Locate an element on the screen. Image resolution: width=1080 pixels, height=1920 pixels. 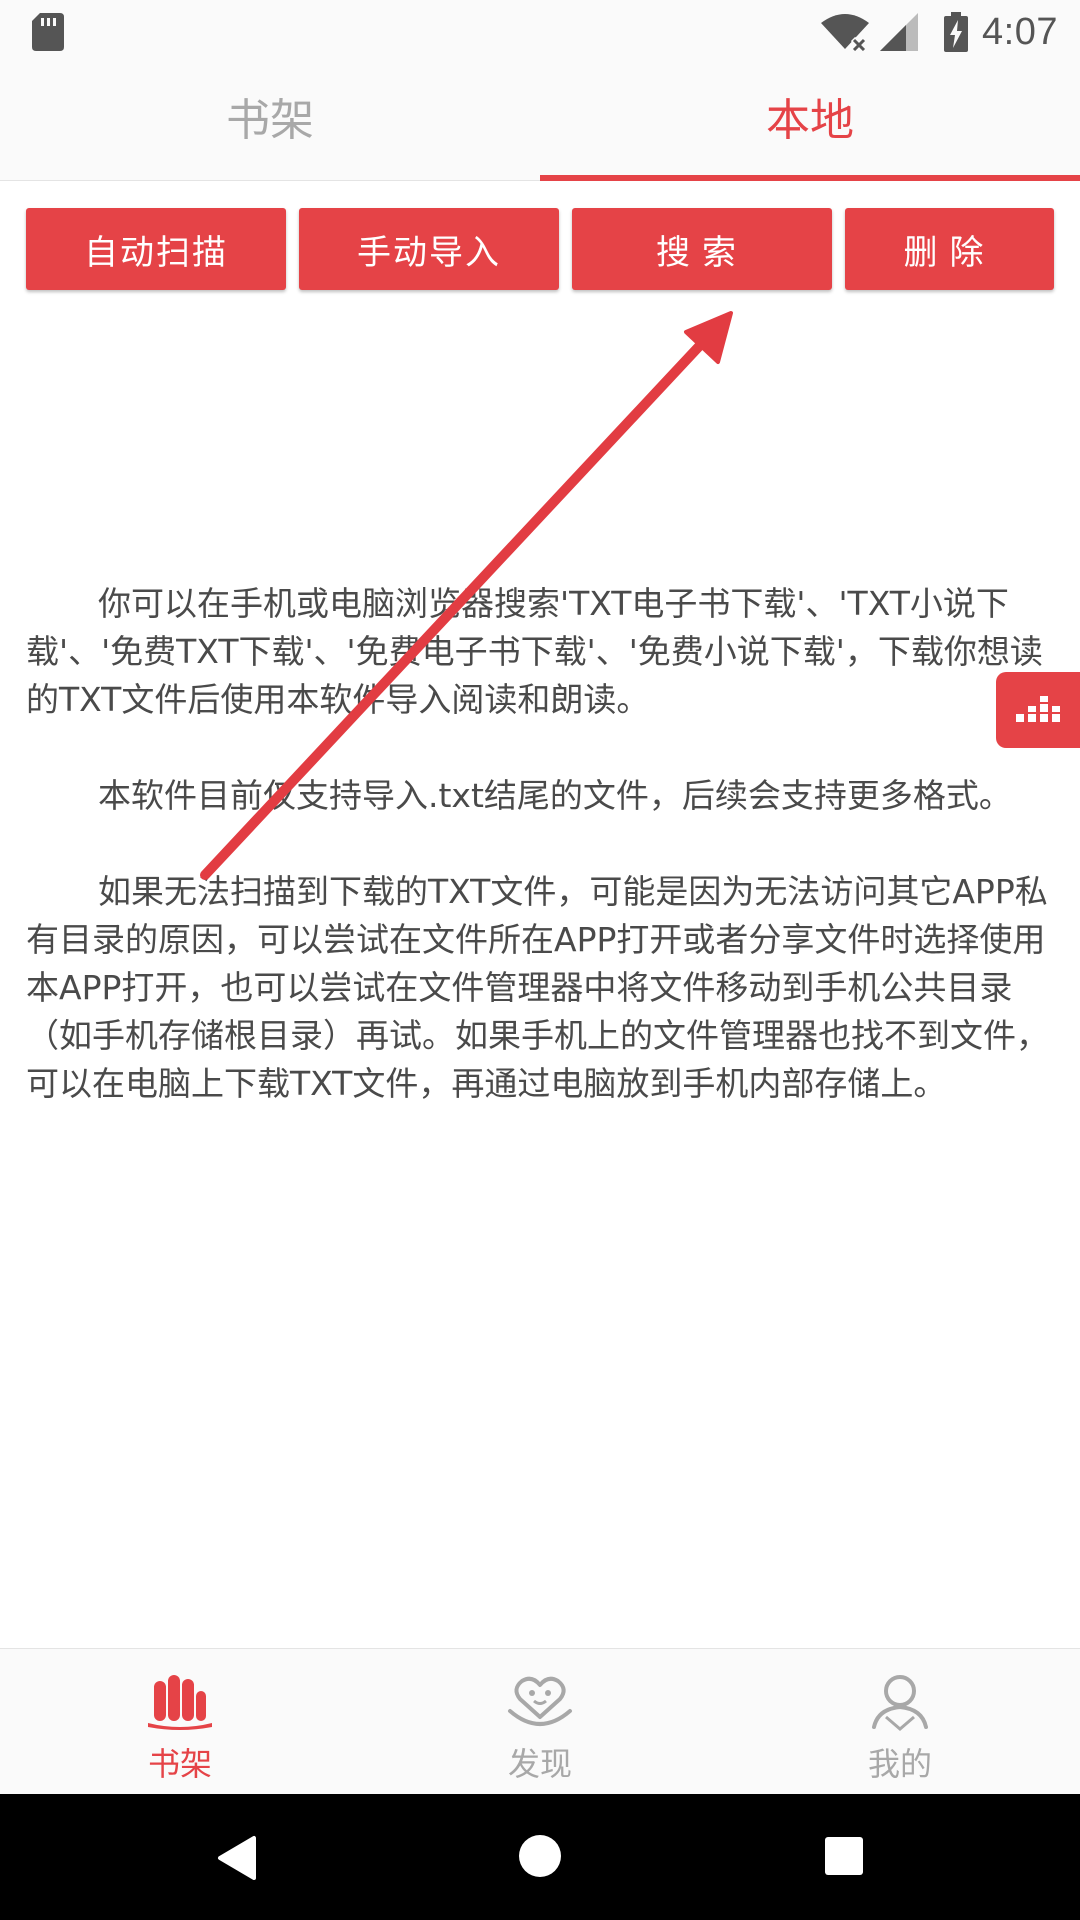
bottom-navigation: 书架 发现 我的 is located at coordinates (540, 1721).